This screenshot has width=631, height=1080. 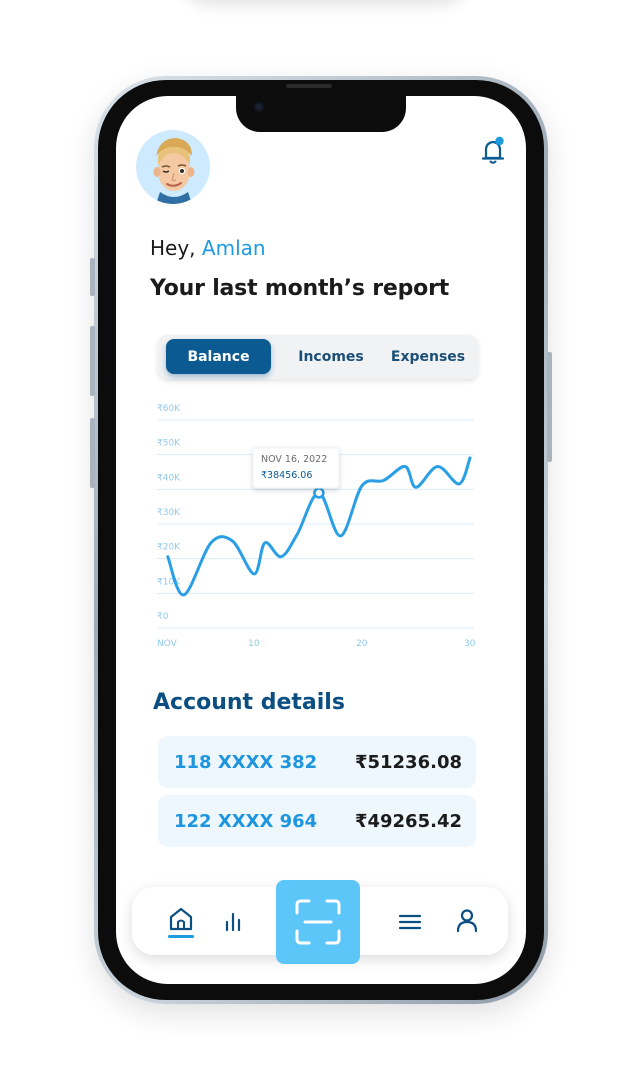 I want to click on y-tick-label: ₹20K, so click(x=169, y=548).